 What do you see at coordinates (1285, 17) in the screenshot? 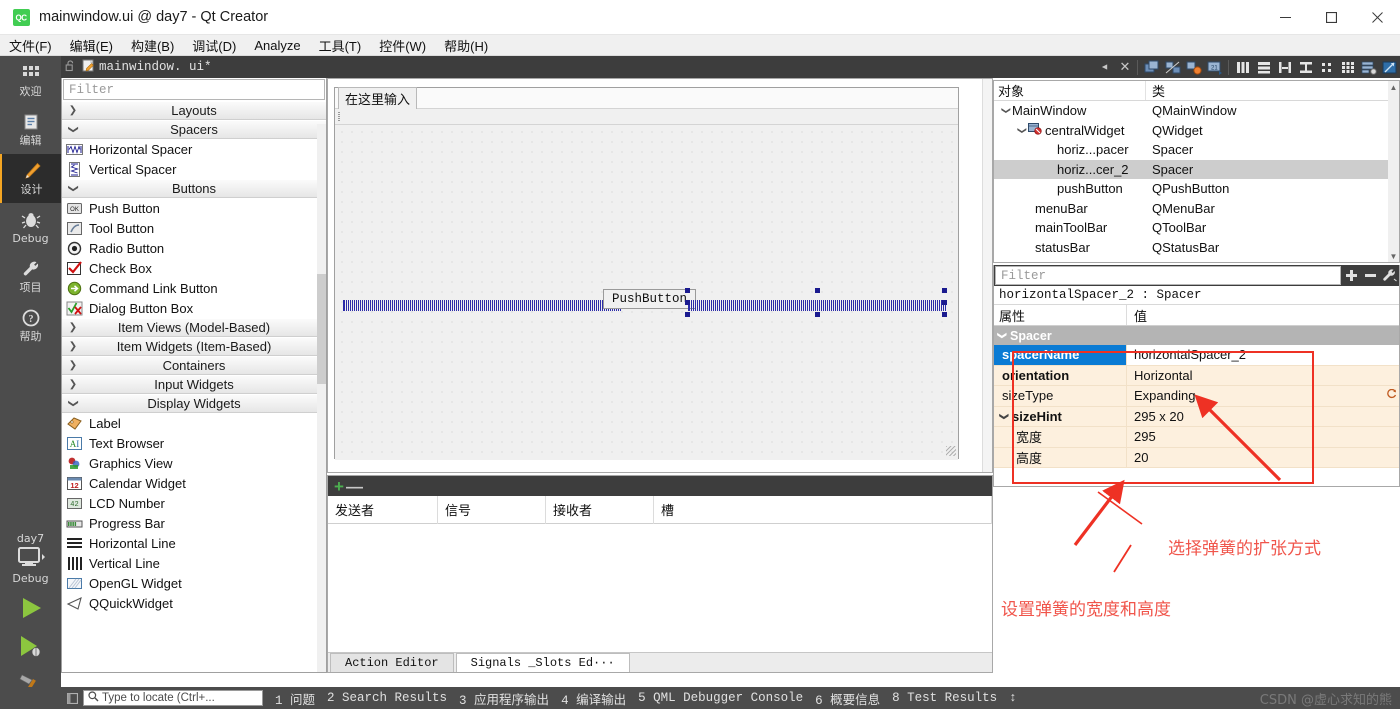
I see `minimize-button` at bounding box center [1285, 17].